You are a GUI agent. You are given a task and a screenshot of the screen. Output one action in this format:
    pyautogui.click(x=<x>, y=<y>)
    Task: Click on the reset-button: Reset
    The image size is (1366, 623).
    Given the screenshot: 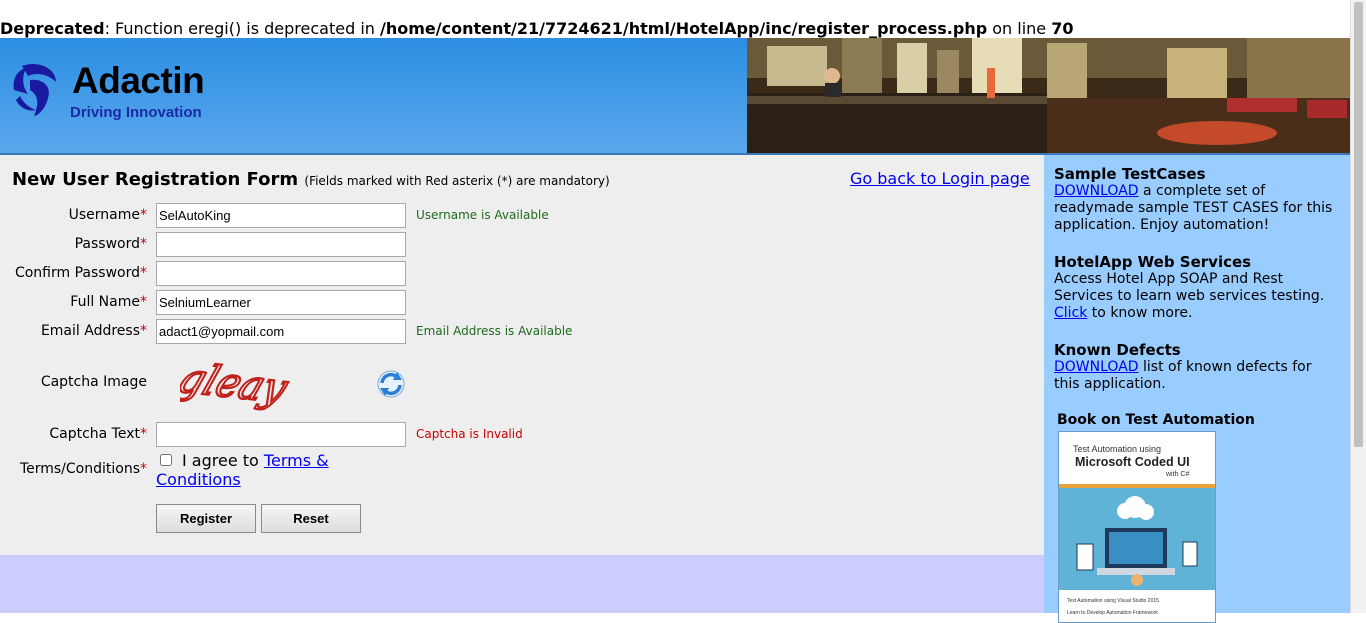 What is the action you would take?
    pyautogui.click(x=311, y=518)
    